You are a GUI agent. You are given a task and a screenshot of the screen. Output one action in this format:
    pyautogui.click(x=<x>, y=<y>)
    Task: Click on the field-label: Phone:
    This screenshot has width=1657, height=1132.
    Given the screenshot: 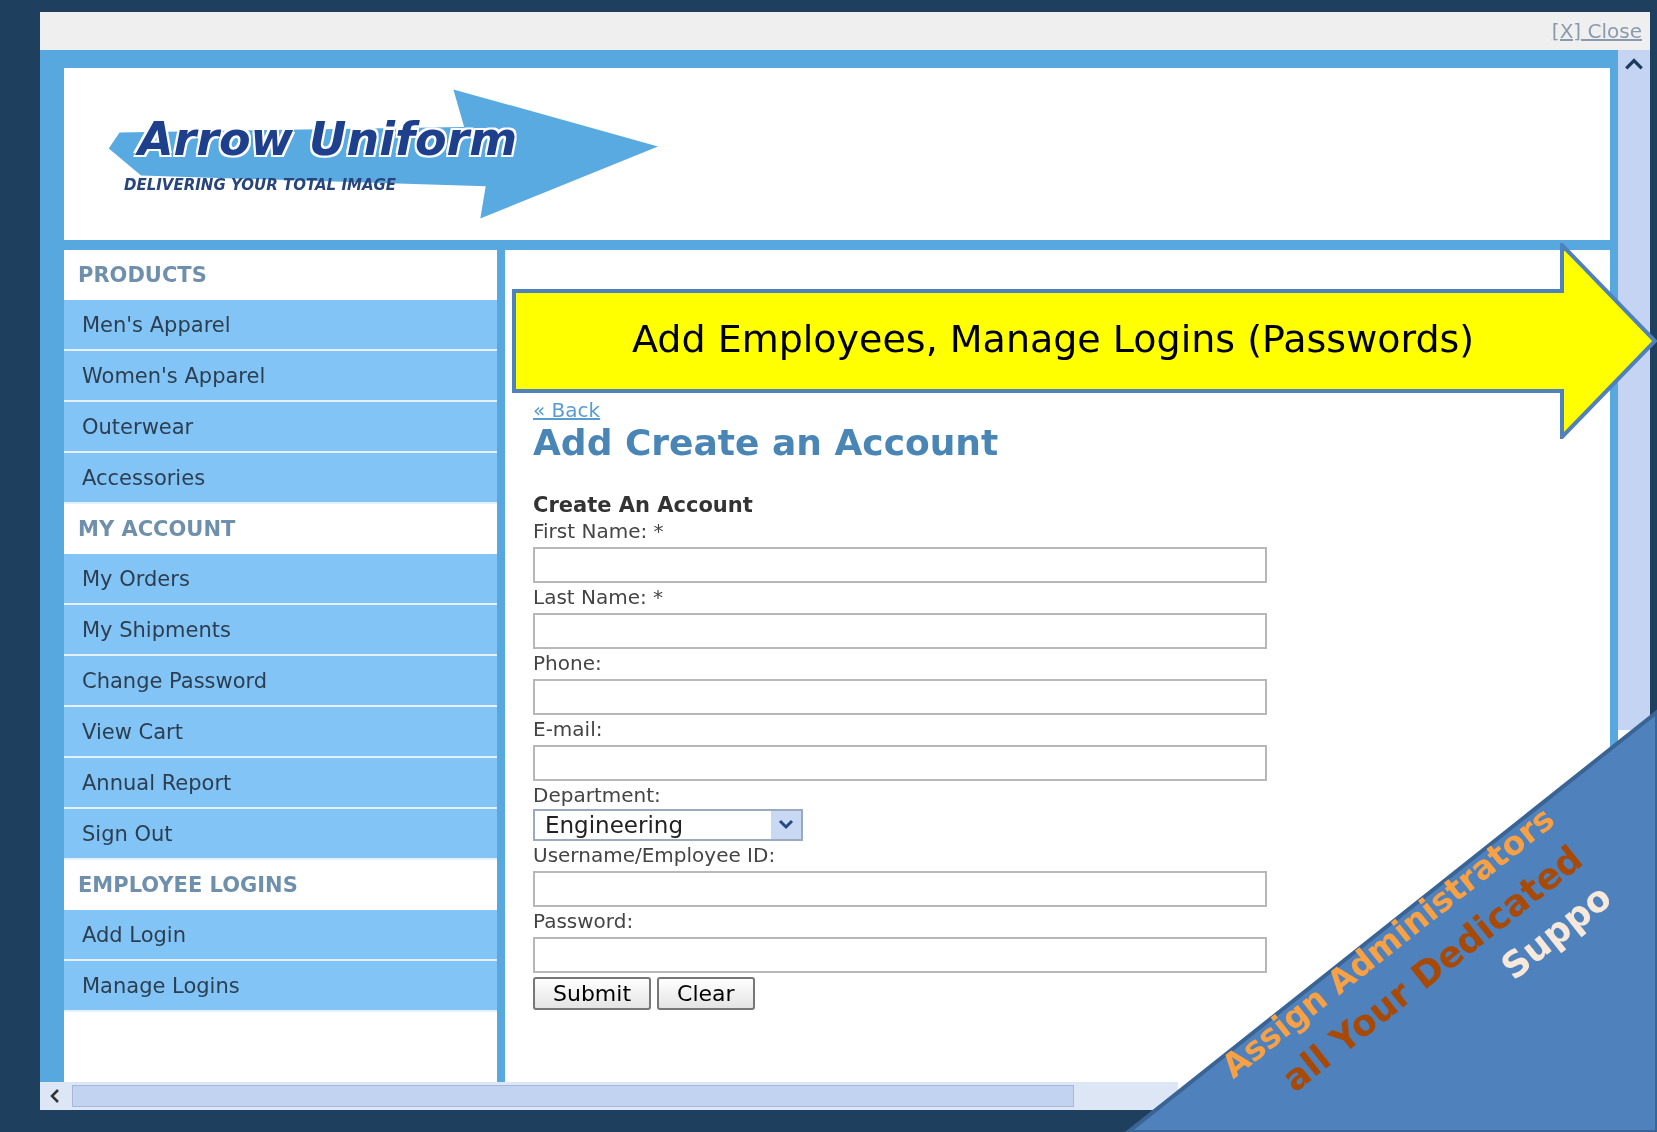 What is the action you would take?
    pyautogui.click(x=568, y=663)
    